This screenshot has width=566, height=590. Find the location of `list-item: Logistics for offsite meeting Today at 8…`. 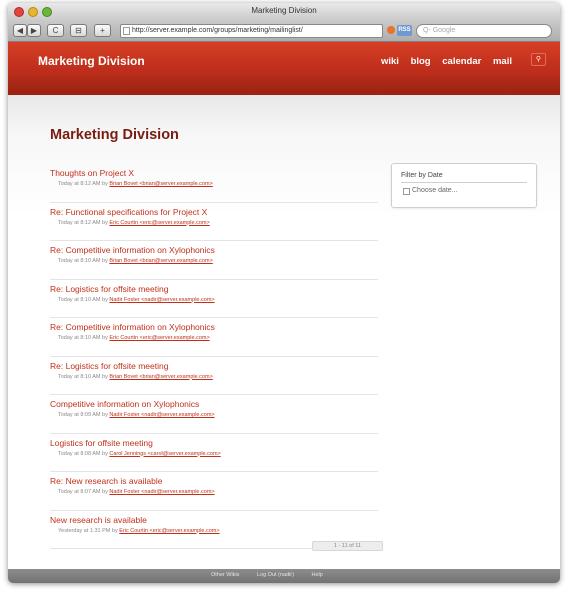

list-item: Logistics for offsite meeting Today at 8… is located at coordinates (214, 454).